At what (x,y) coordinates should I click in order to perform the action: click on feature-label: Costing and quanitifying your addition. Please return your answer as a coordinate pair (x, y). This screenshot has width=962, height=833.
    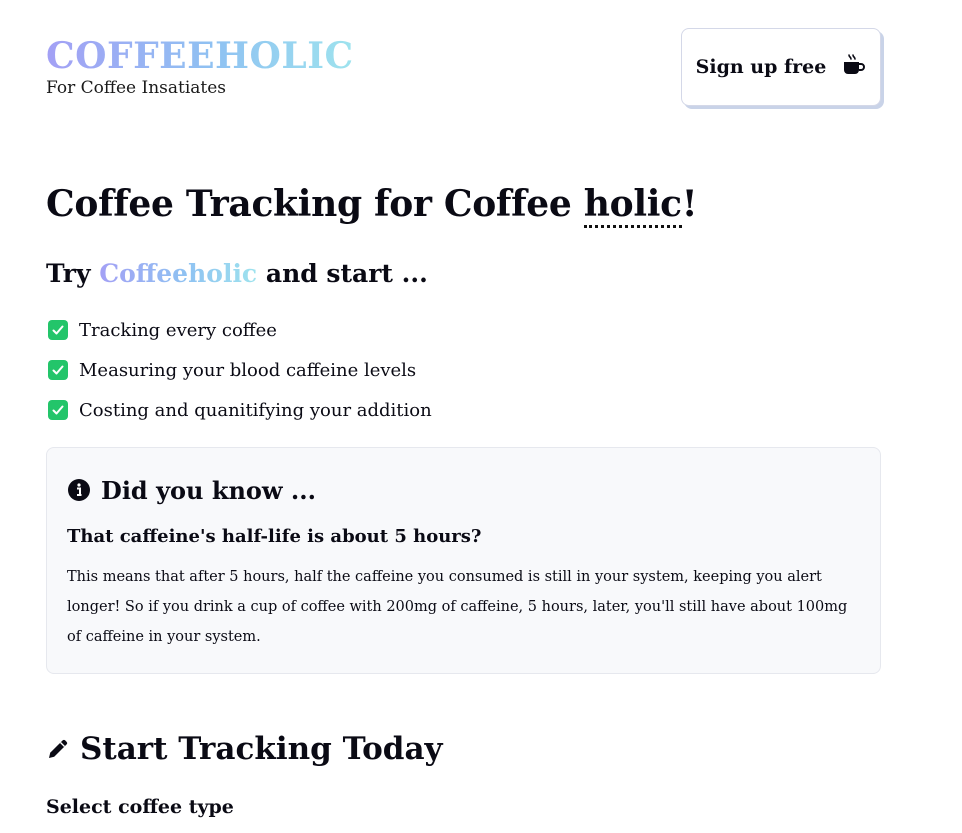
    Looking at the image, I should click on (255, 410).